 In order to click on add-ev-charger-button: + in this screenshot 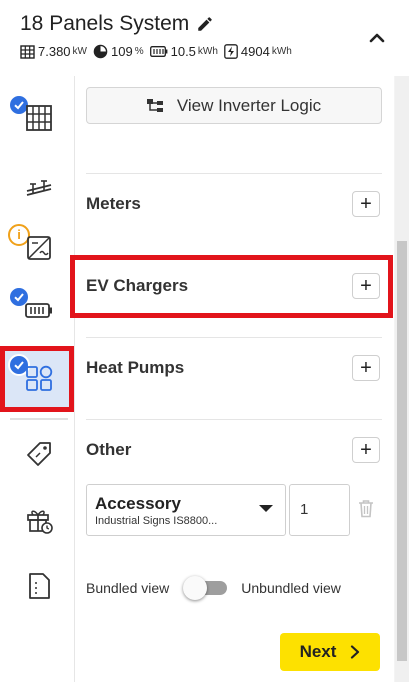, I will do `click(366, 286)`.